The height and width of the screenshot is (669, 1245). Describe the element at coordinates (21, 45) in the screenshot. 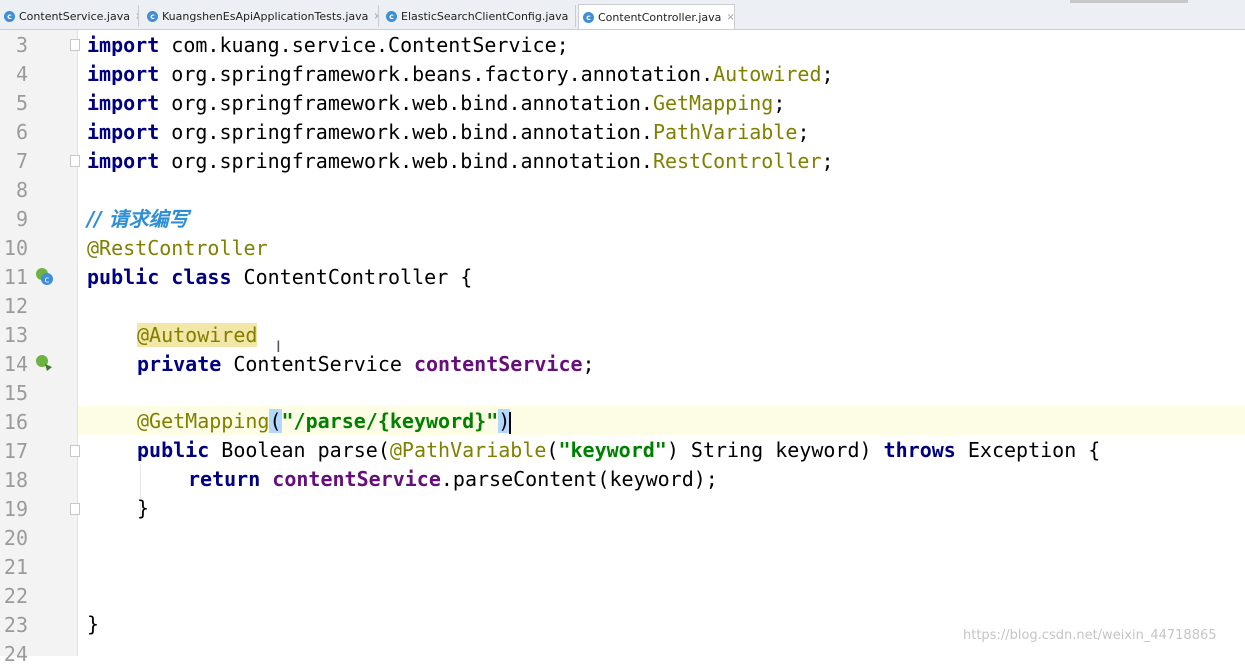

I see `line-number: 3` at that location.